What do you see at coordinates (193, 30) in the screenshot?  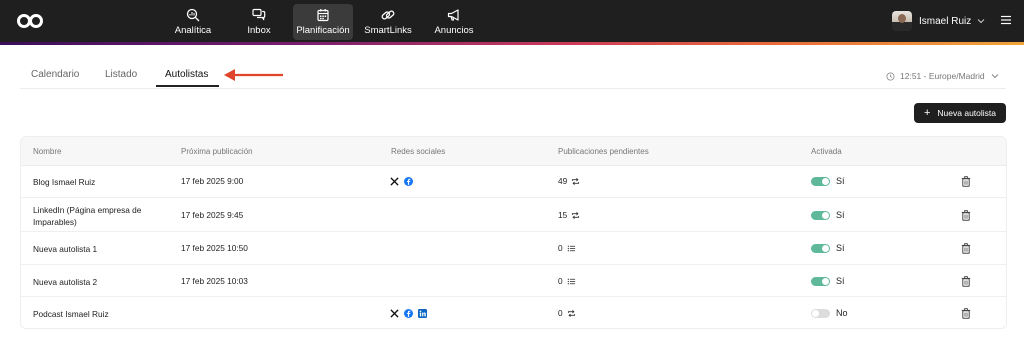 I see `nav-label: Analítica` at bounding box center [193, 30].